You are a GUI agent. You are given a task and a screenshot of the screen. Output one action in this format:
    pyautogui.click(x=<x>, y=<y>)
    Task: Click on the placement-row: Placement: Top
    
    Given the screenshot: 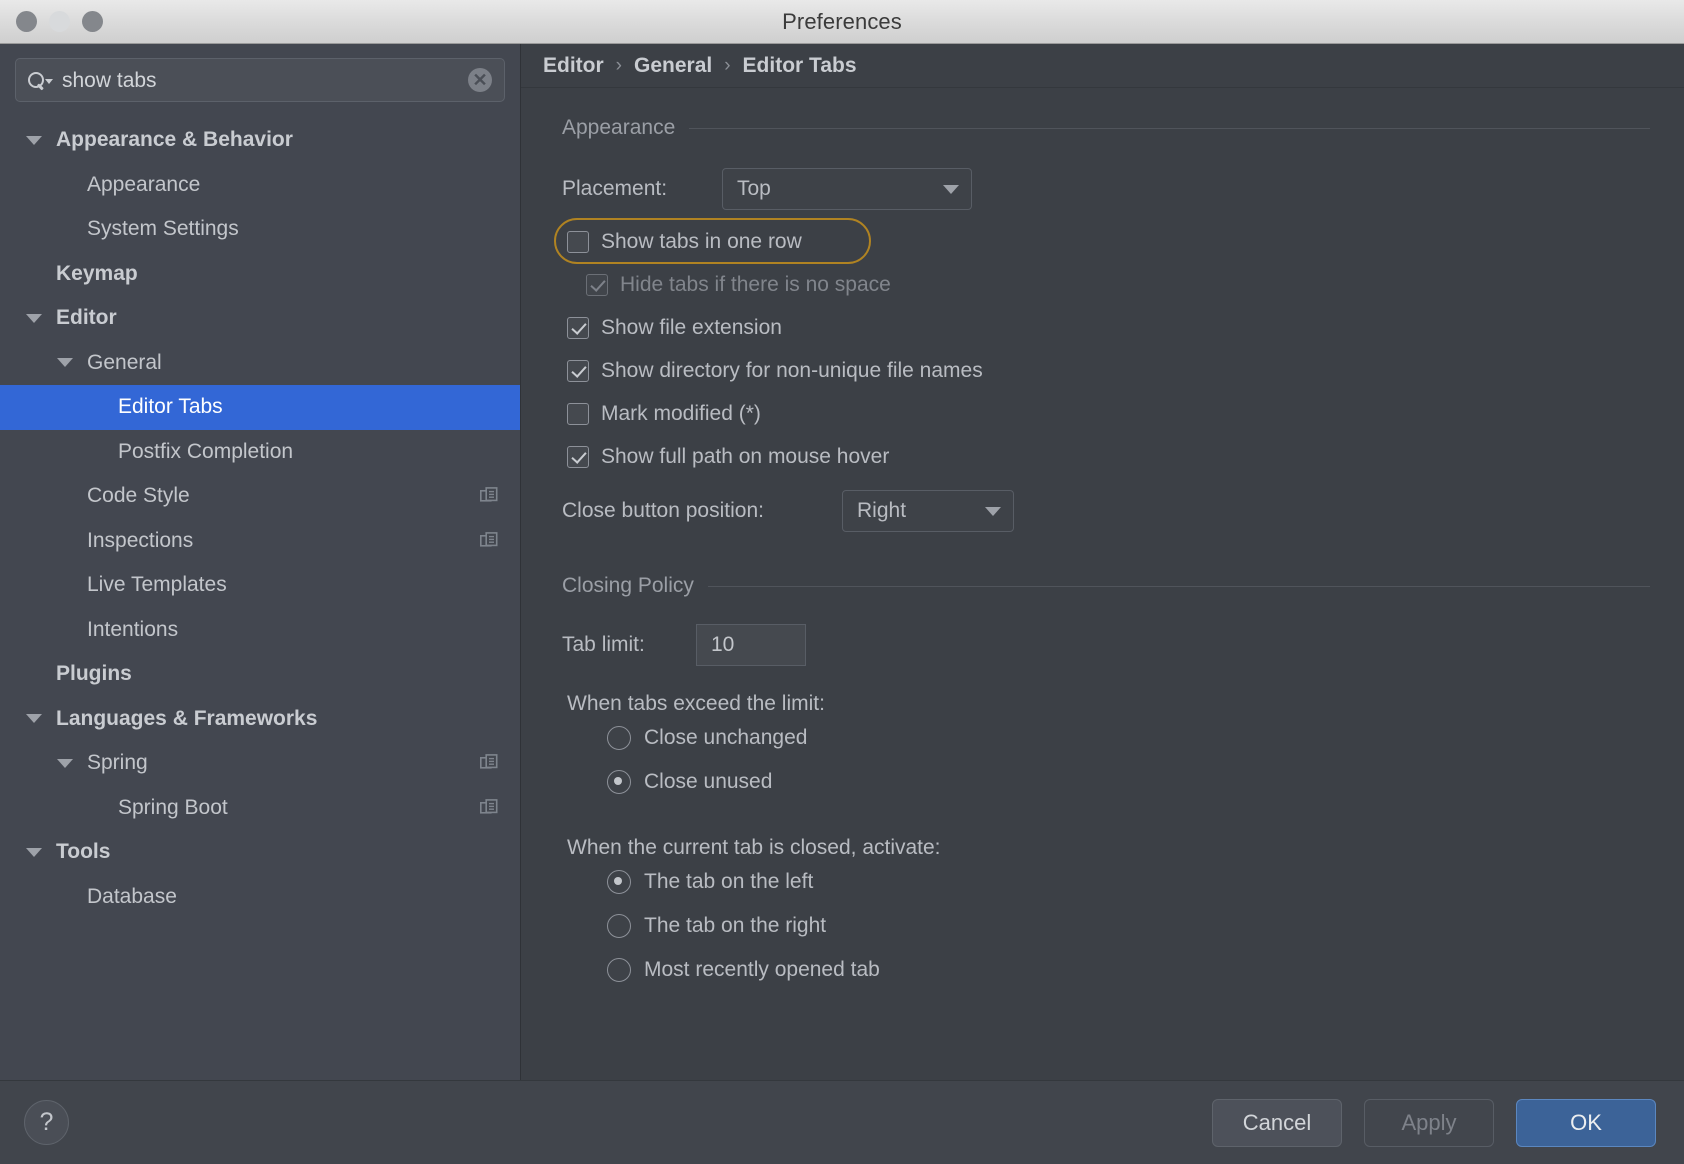 What is the action you would take?
    pyautogui.click(x=1102, y=189)
    